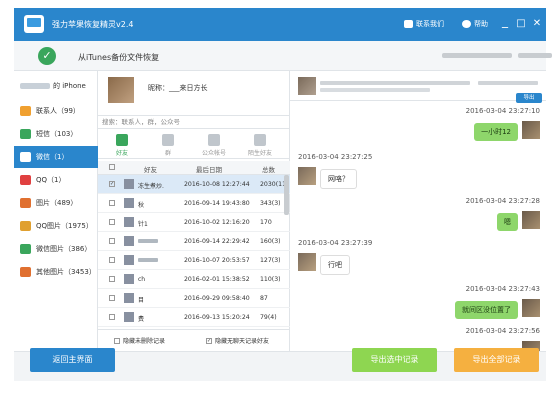  I want to click on hide-deleted-option: 隐藏未删除记录, so click(139, 340).